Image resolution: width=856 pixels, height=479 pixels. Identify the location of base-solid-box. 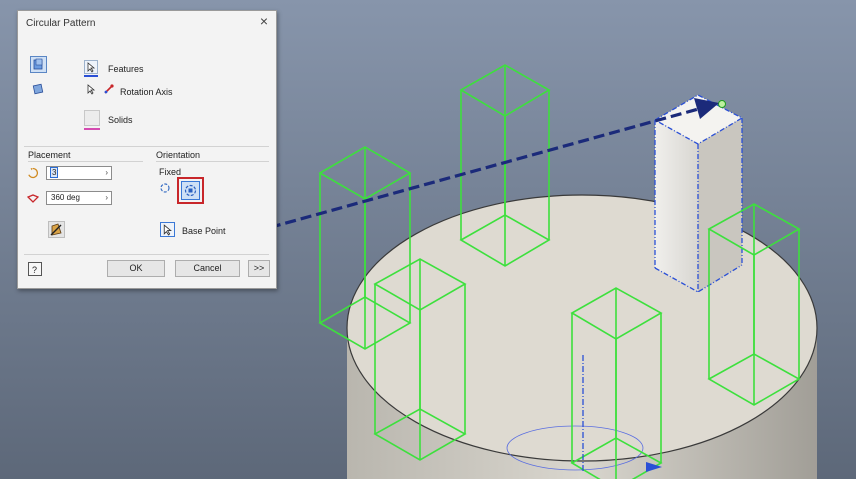
(698, 193).